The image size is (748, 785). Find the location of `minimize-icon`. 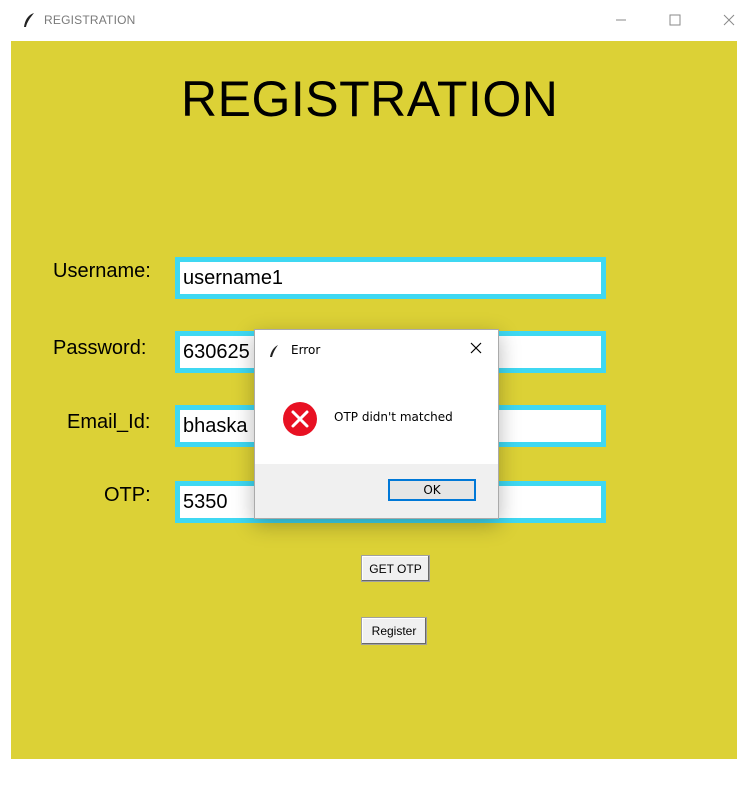

minimize-icon is located at coordinates (621, 20).